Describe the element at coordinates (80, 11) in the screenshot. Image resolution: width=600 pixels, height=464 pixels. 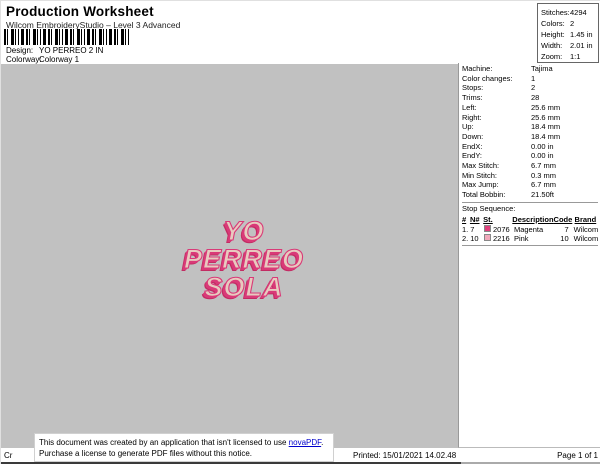
I see `page-title: Production Worksheet` at that location.